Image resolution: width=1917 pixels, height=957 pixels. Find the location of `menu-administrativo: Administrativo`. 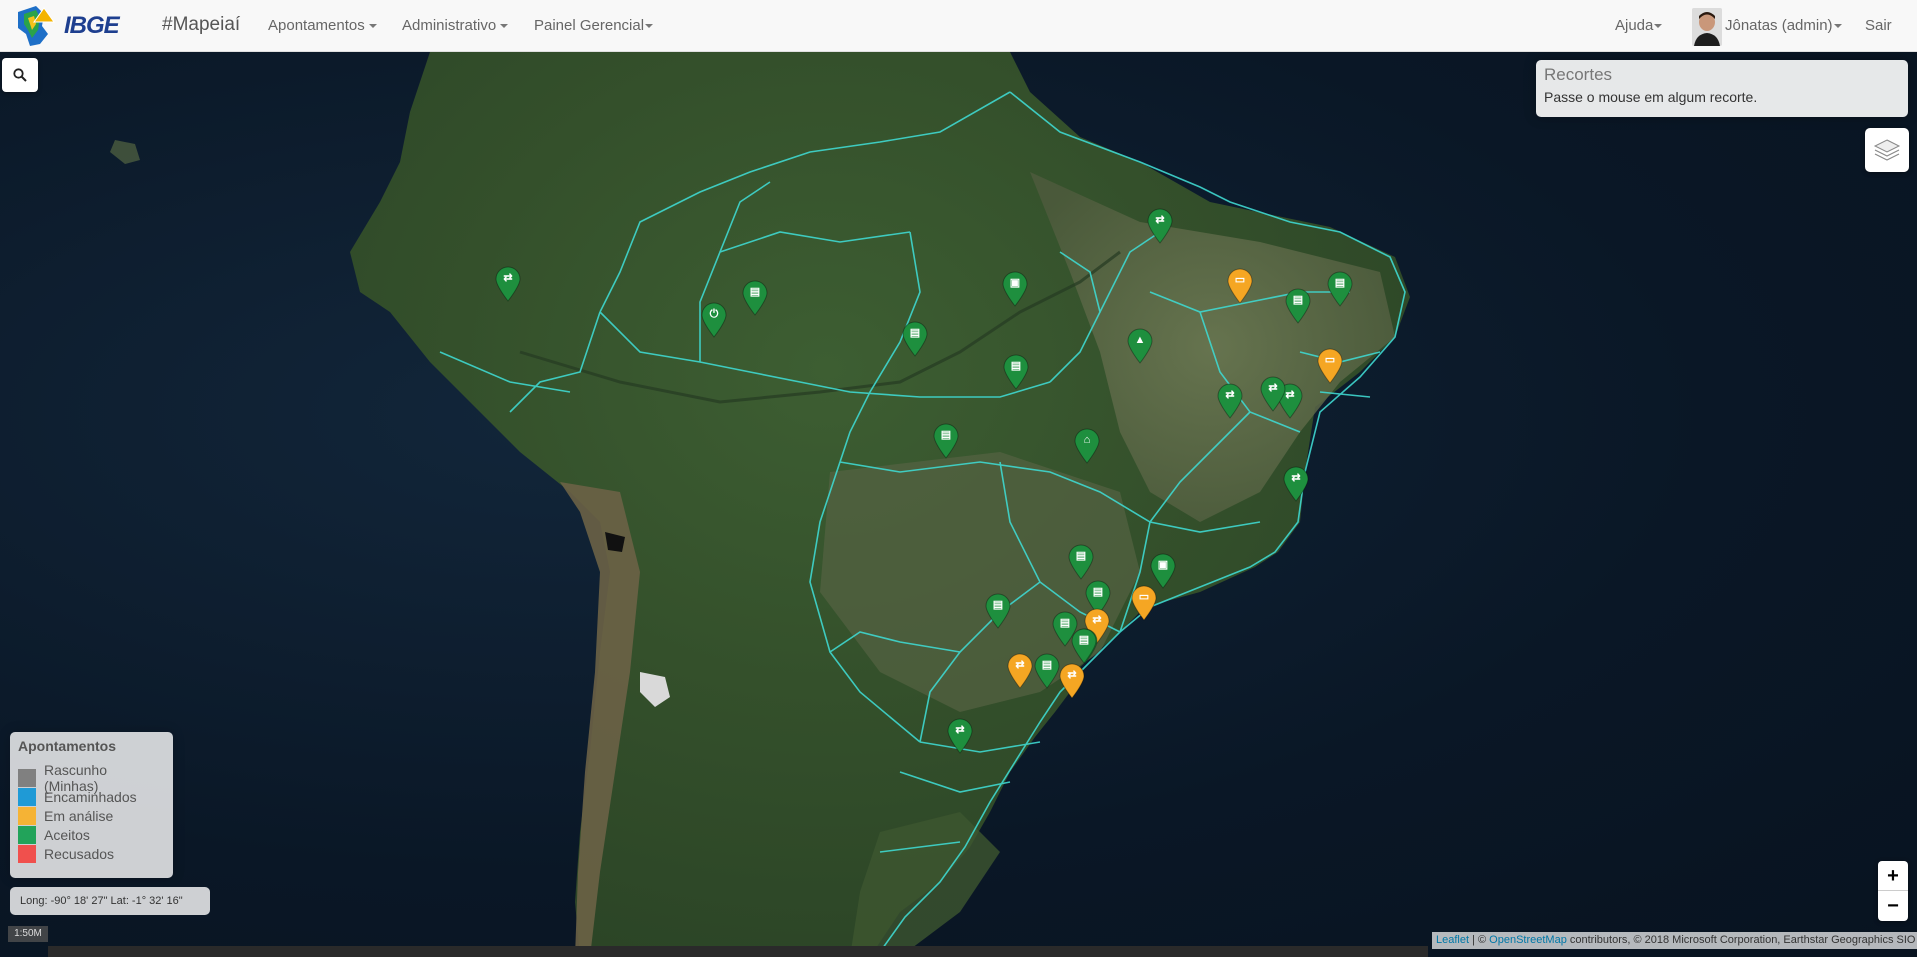

menu-administrativo: Administrativo is located at coordinates (455, 25).